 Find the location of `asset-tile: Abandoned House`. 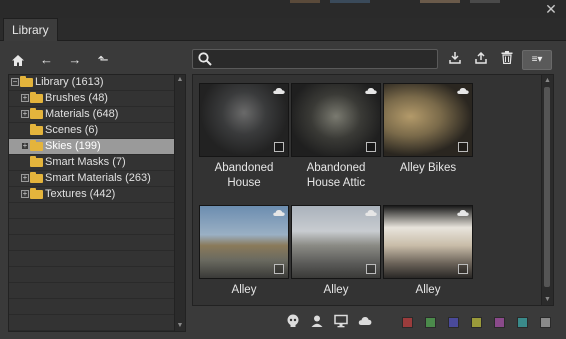

asset-tile: Abandoned House is located at coordinates (244, 137).